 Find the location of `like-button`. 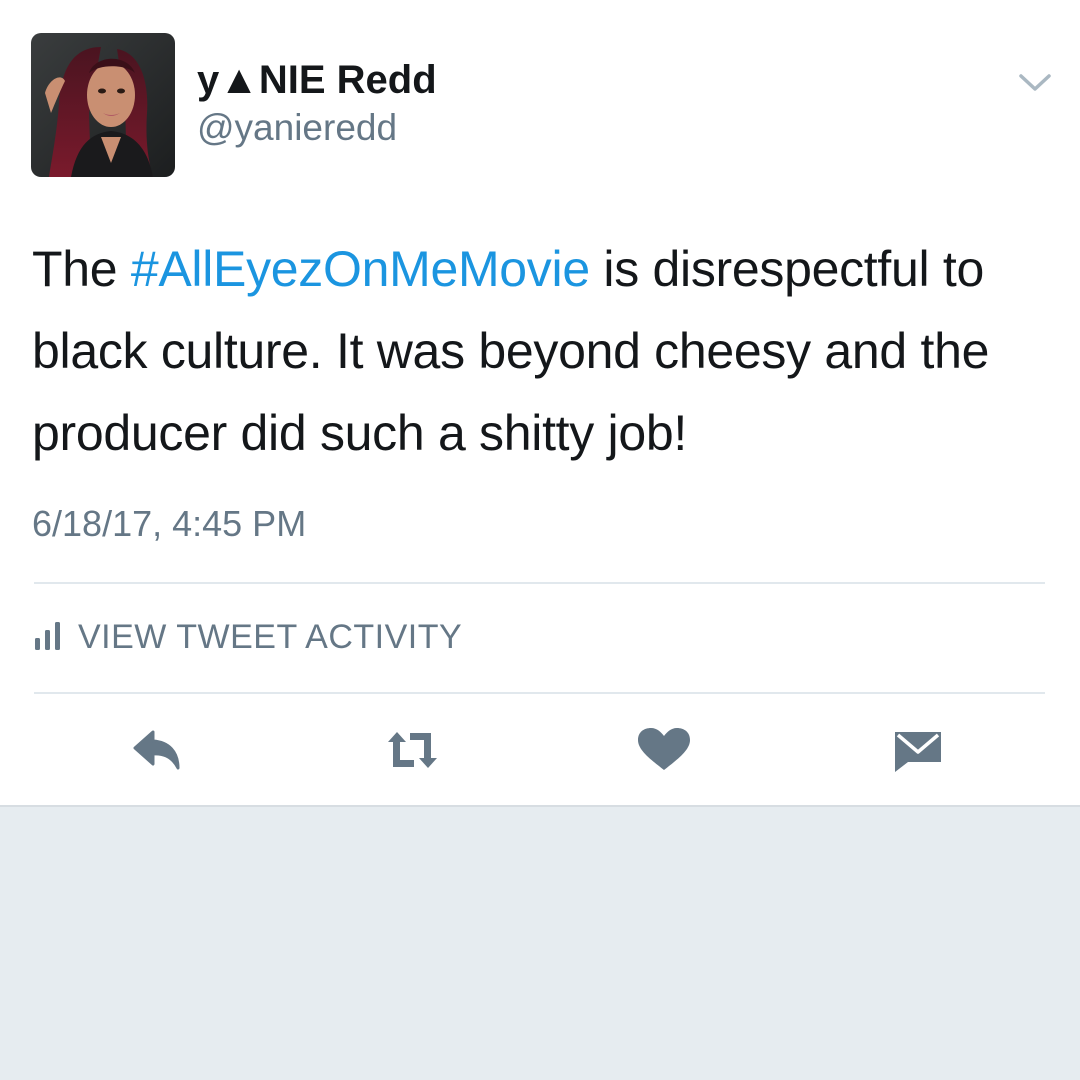

like-button is located at coordinates (664, 750).